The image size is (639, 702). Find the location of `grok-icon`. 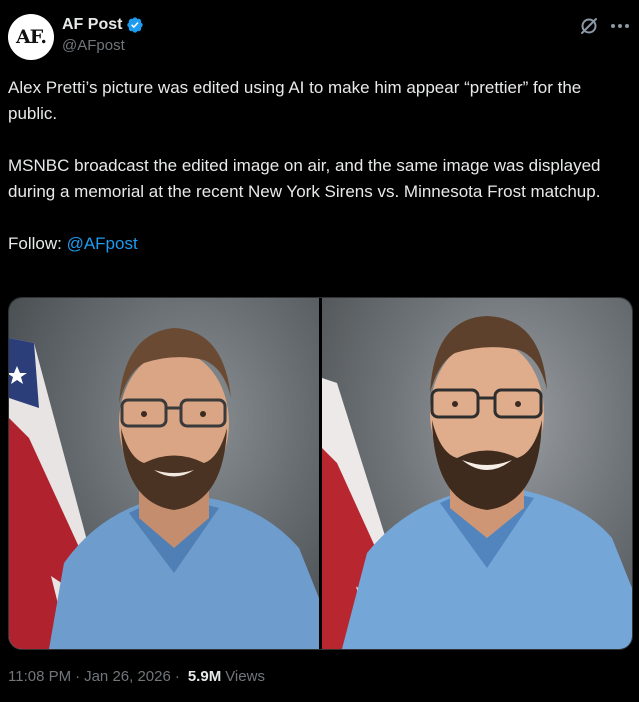

grok-icon is located at coordinates (589, 26).